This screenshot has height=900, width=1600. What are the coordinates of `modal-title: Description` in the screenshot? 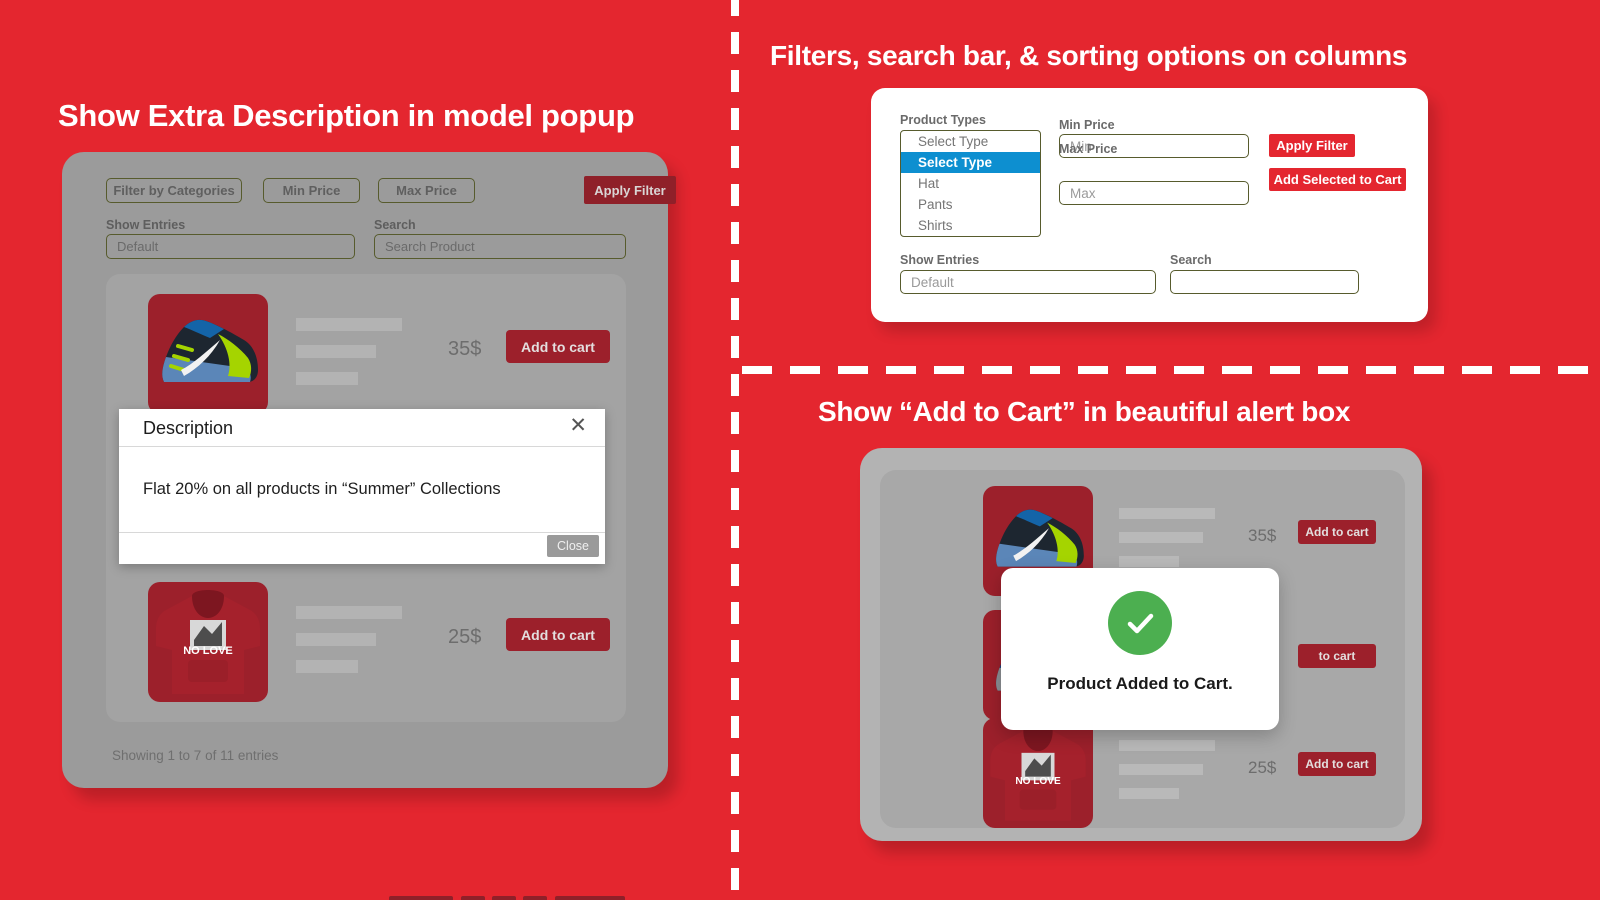 It's located at (188, 428).